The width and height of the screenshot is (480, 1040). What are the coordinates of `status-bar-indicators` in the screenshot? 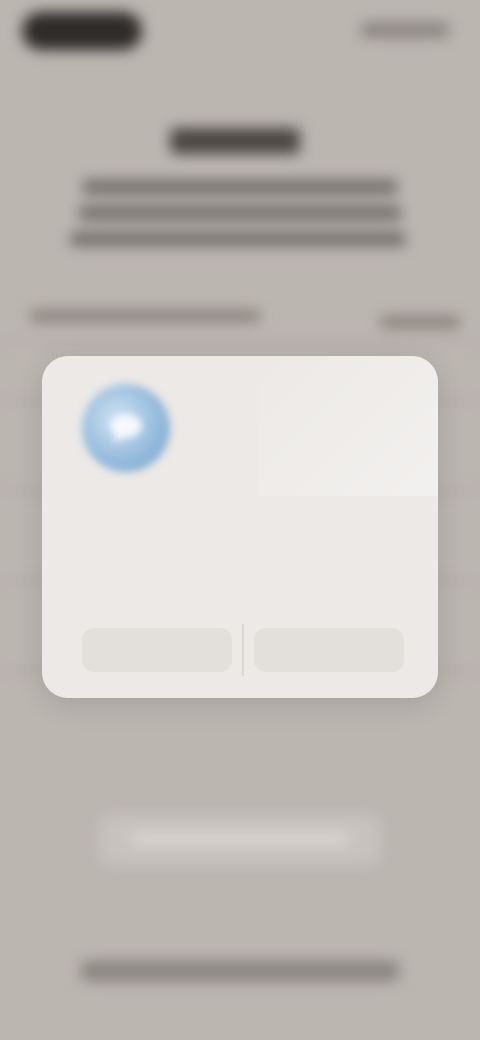 It's located at (405, 30).